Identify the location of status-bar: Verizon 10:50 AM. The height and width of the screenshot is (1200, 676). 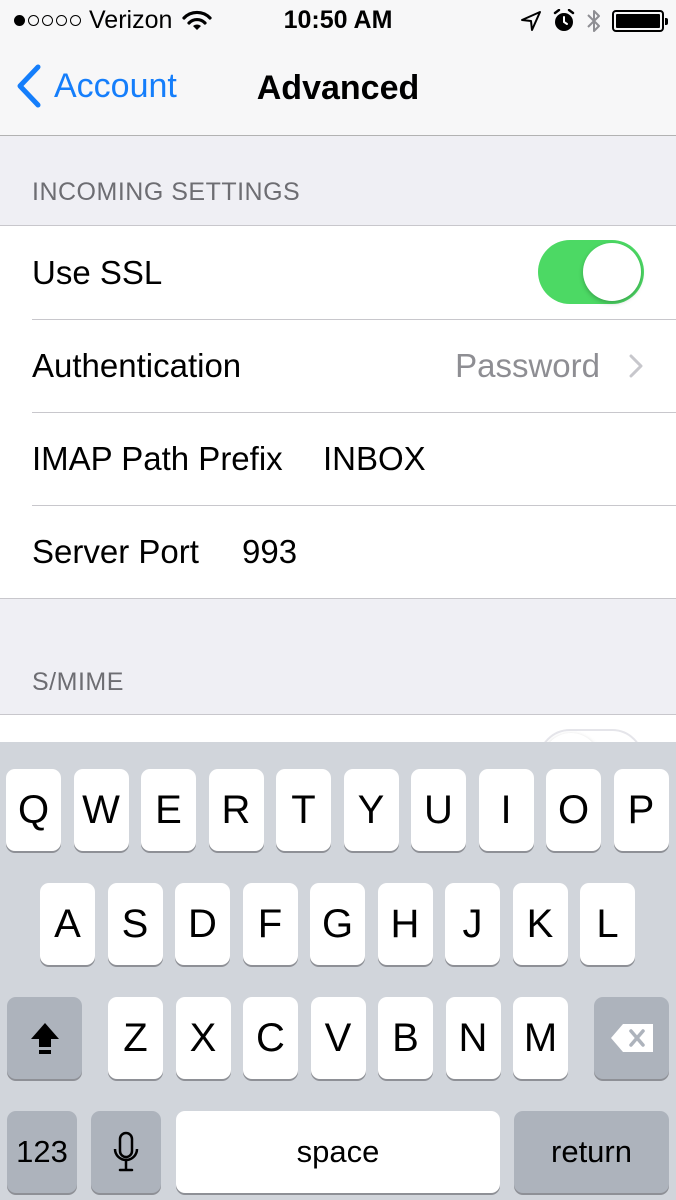
(338, 20).